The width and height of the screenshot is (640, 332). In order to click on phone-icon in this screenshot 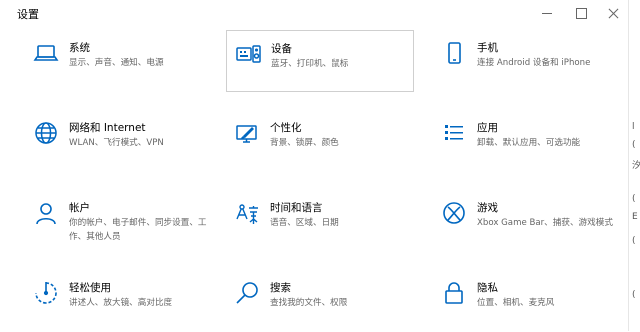, I will do `click(454, 53)`.